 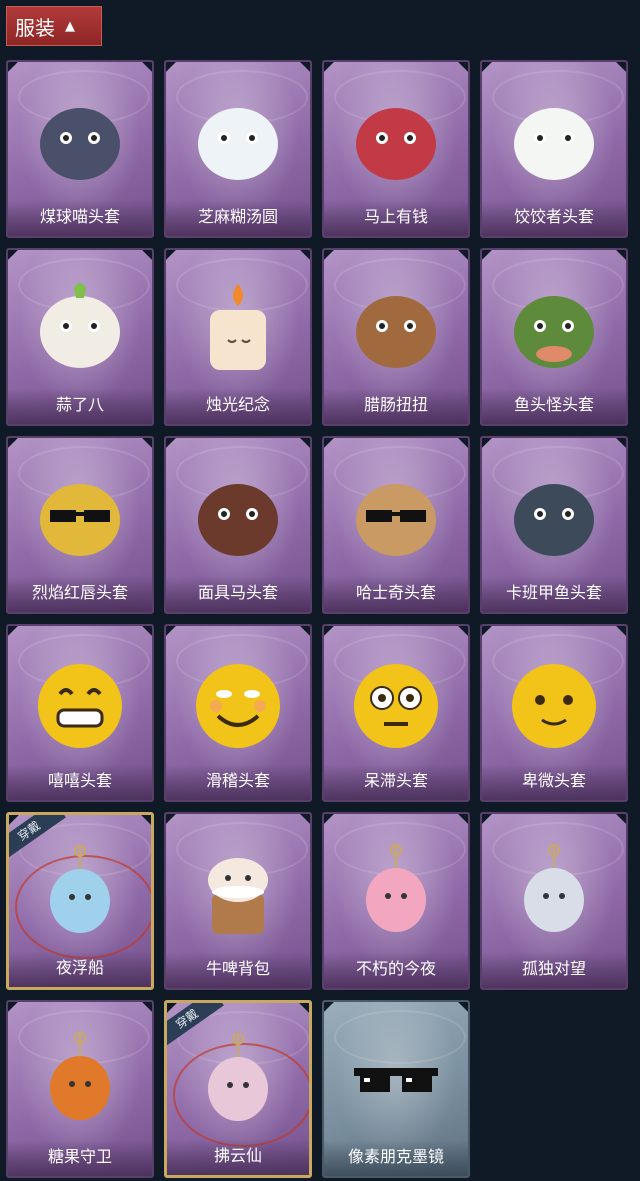 I want to click on item-label: 芝麻糊汤圆, so click(x=238, y=218).